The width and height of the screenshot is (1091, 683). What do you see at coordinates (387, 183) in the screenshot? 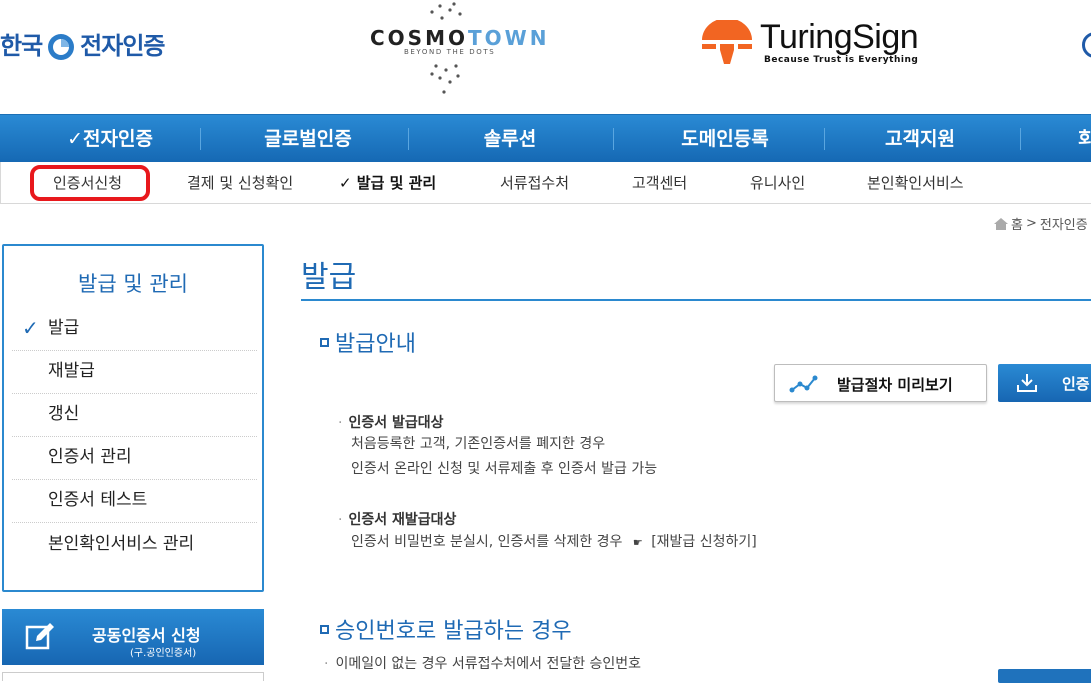
I see `subnav-issue-manage: ✓ 발급 및 관리` at bounding box center [387, 183].